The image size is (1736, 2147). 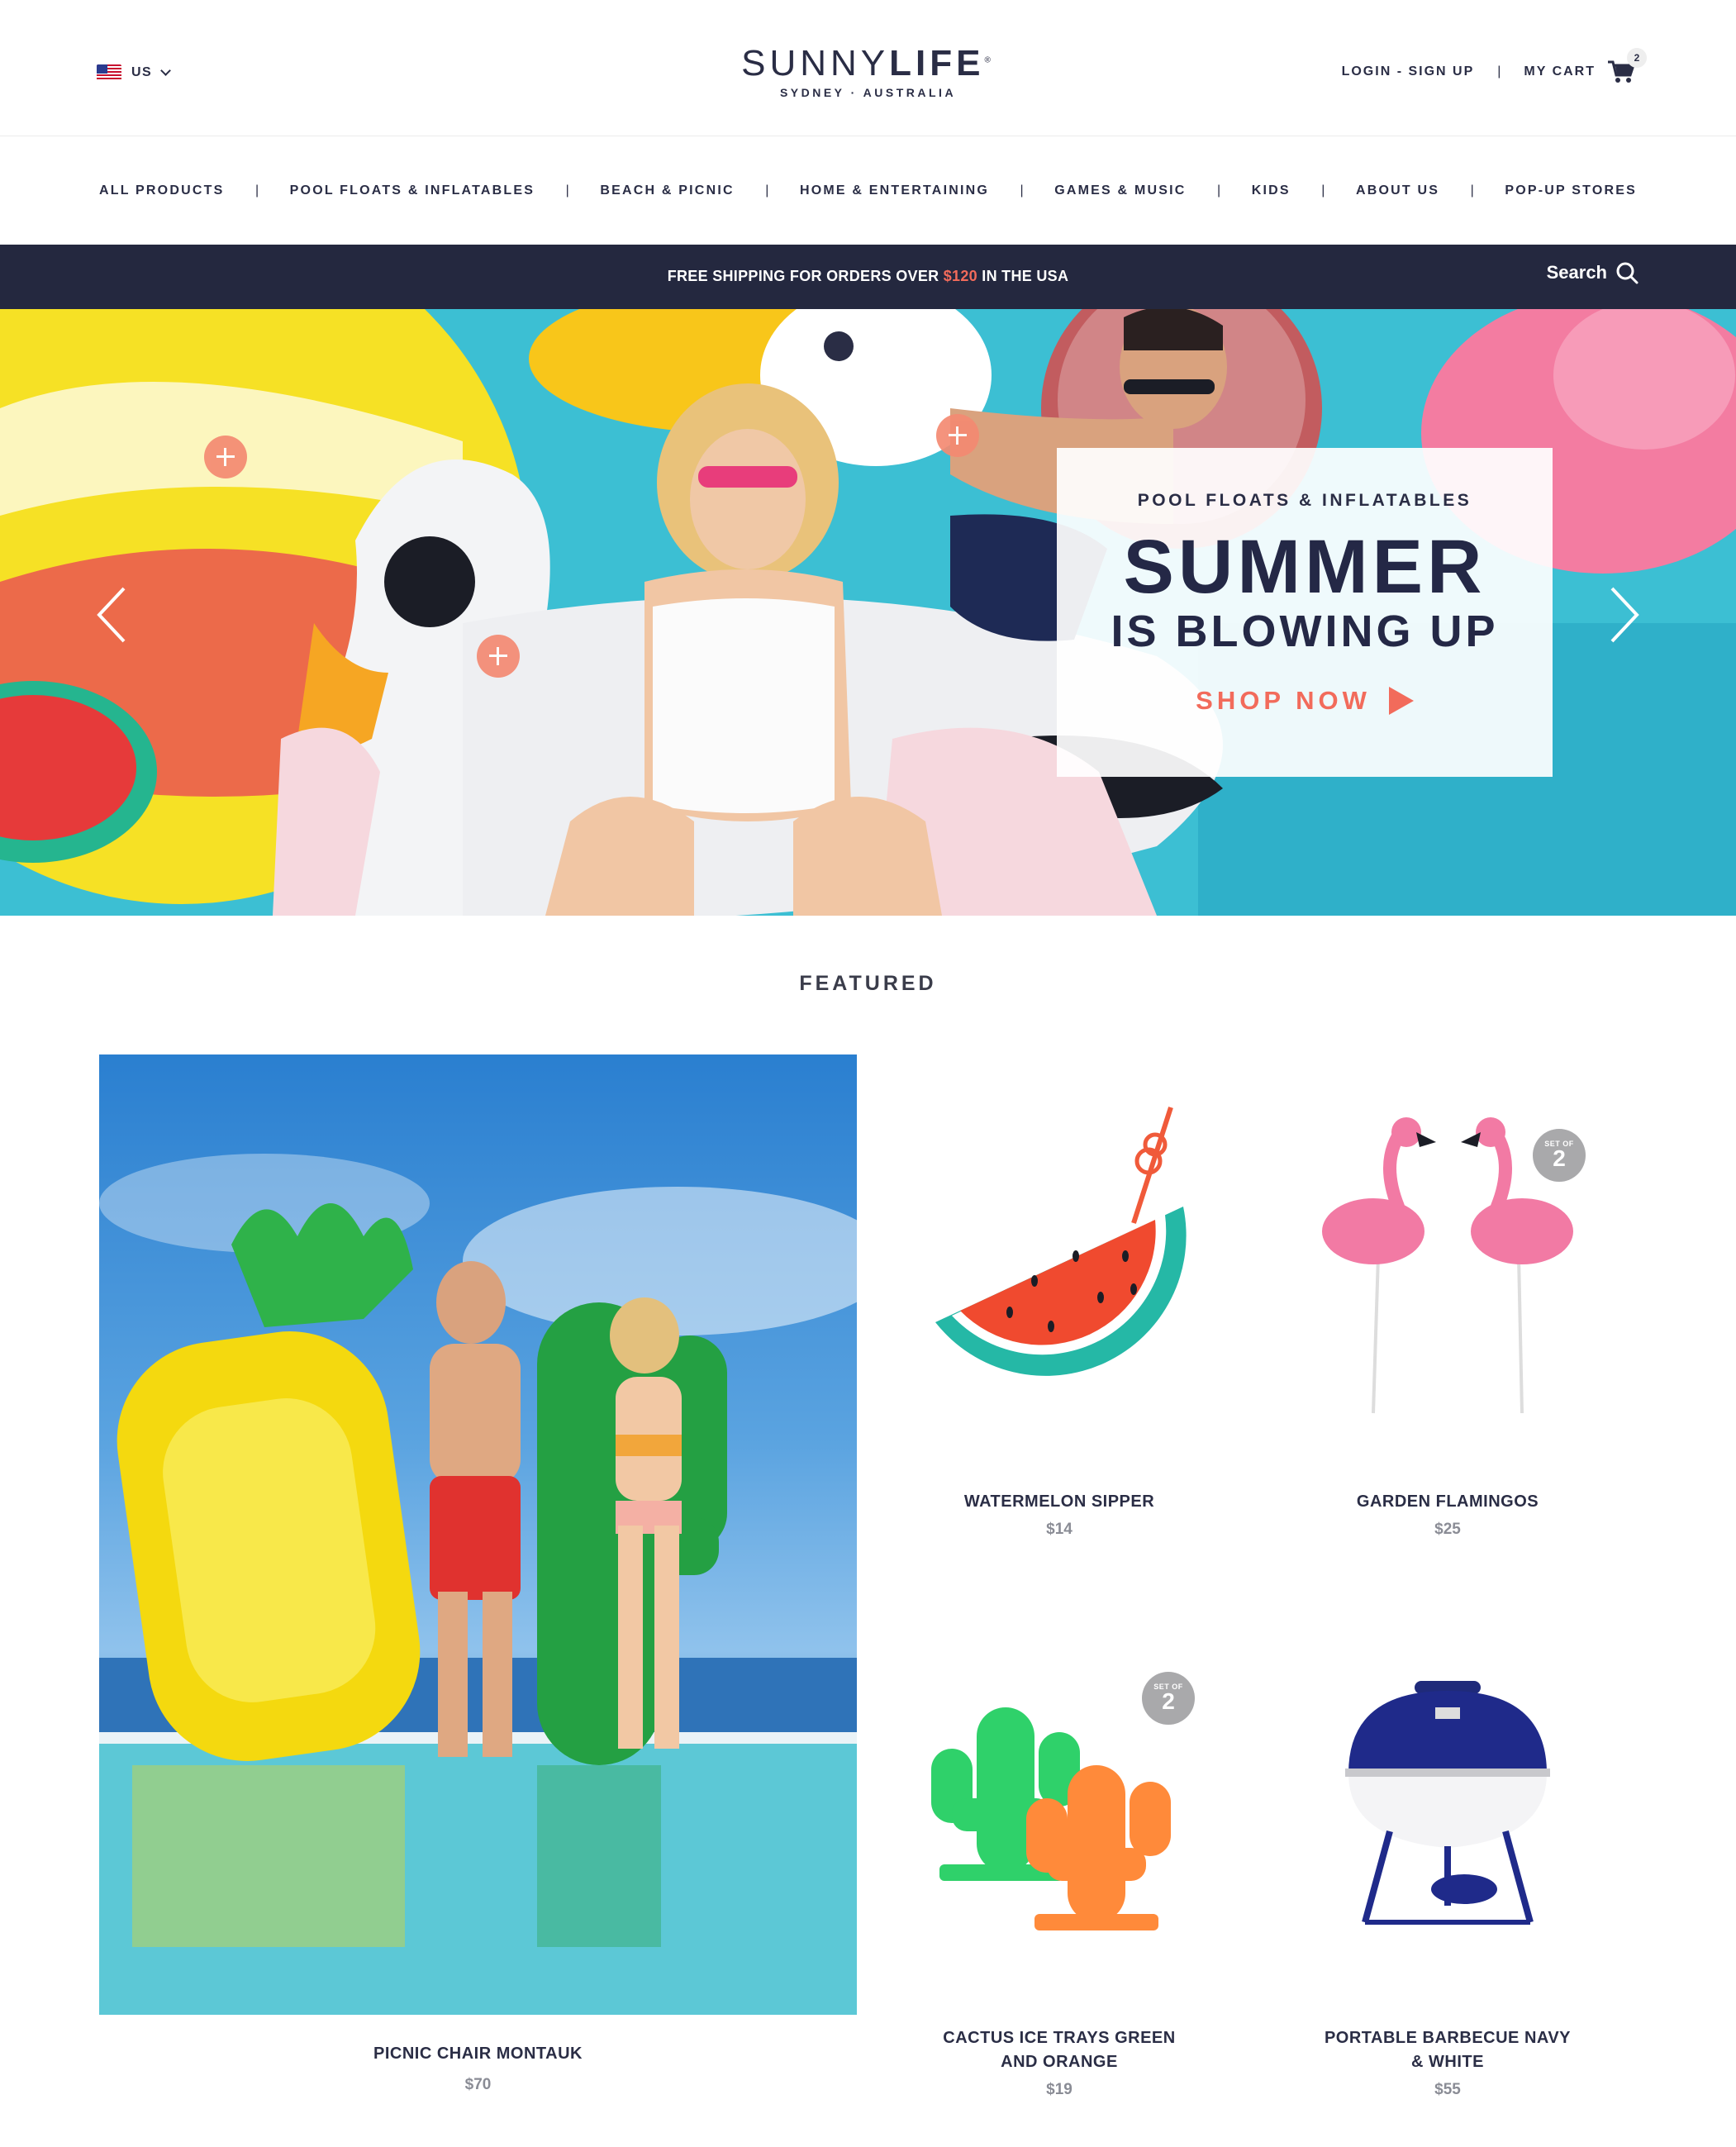 I want to click on shop-now-button: SHOP NOW, so click(x=1305, y=701).